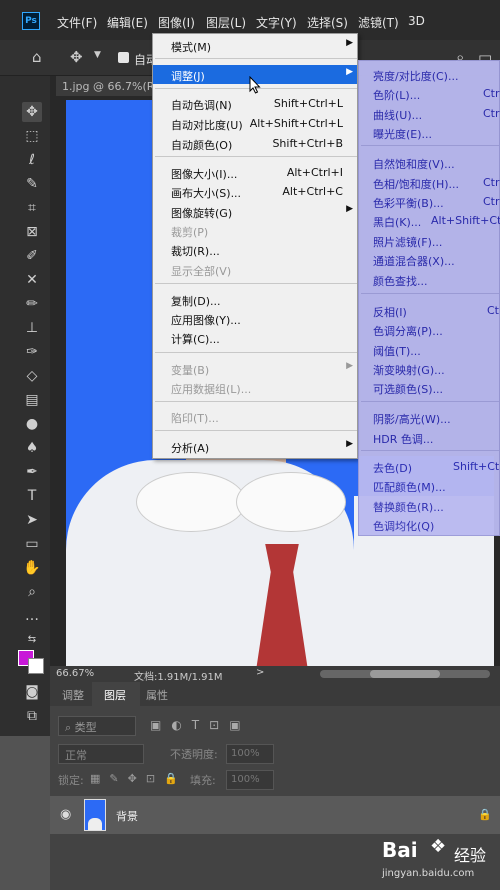 The height and width of the screenshot is (890, 500). Describe the element at coordinates (127, 22) in the screenshot. I see `menu-edit: 编辑(E)` at that location.